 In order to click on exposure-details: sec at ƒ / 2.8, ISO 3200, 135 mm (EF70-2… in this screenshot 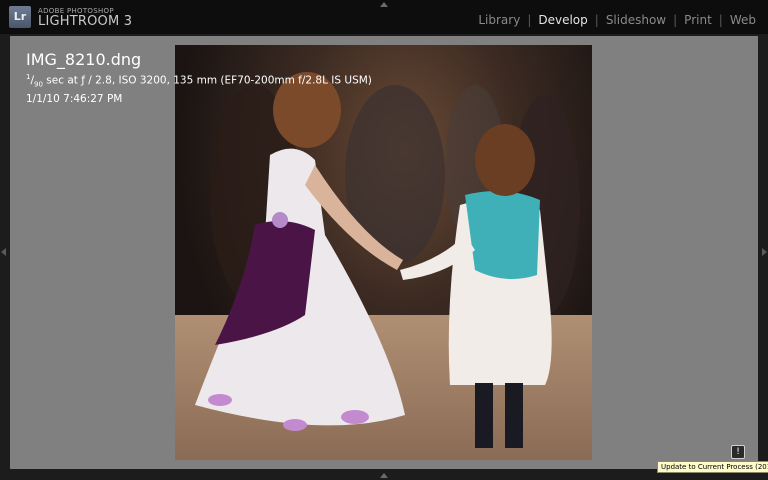, I will do `click(207, 80)`.